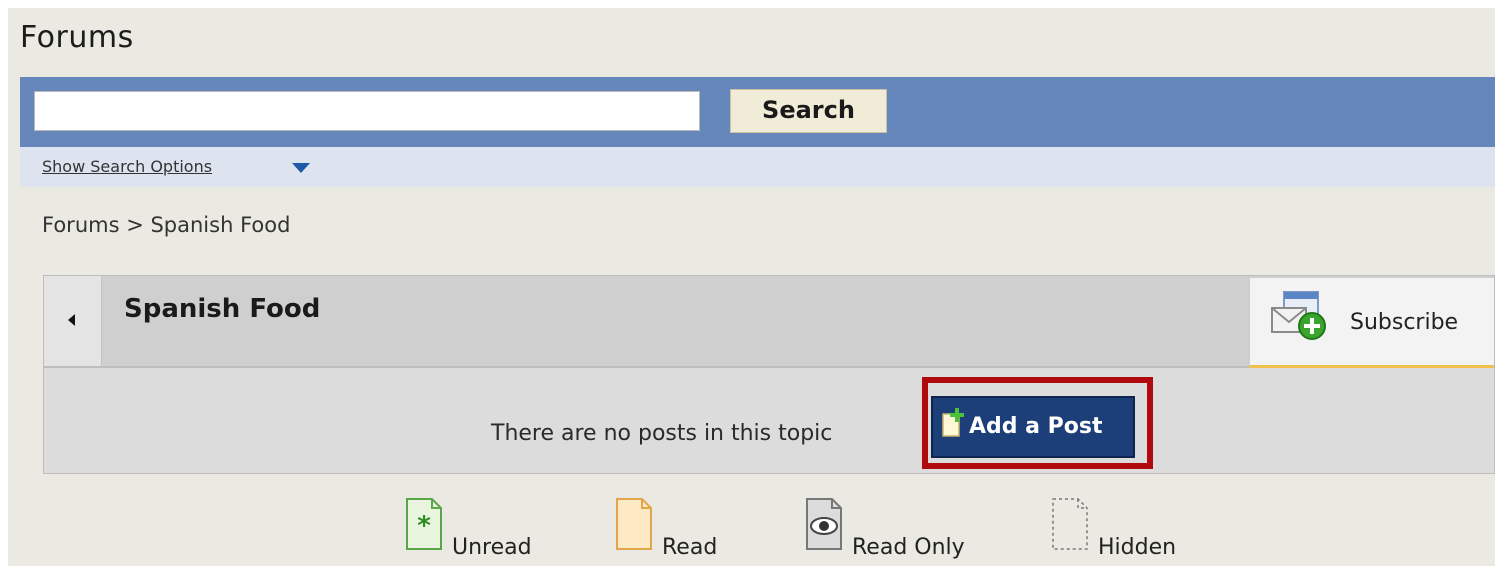 The height and width of the screenshot is (566, 1495). I want to click on hidden-icon, so click(1070, 524).